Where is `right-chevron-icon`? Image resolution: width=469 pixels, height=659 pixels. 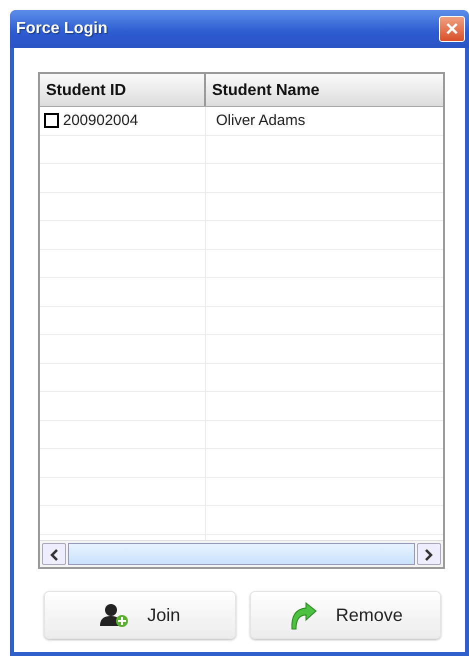
right-chevron-icon is located at coordinates (429, 554).